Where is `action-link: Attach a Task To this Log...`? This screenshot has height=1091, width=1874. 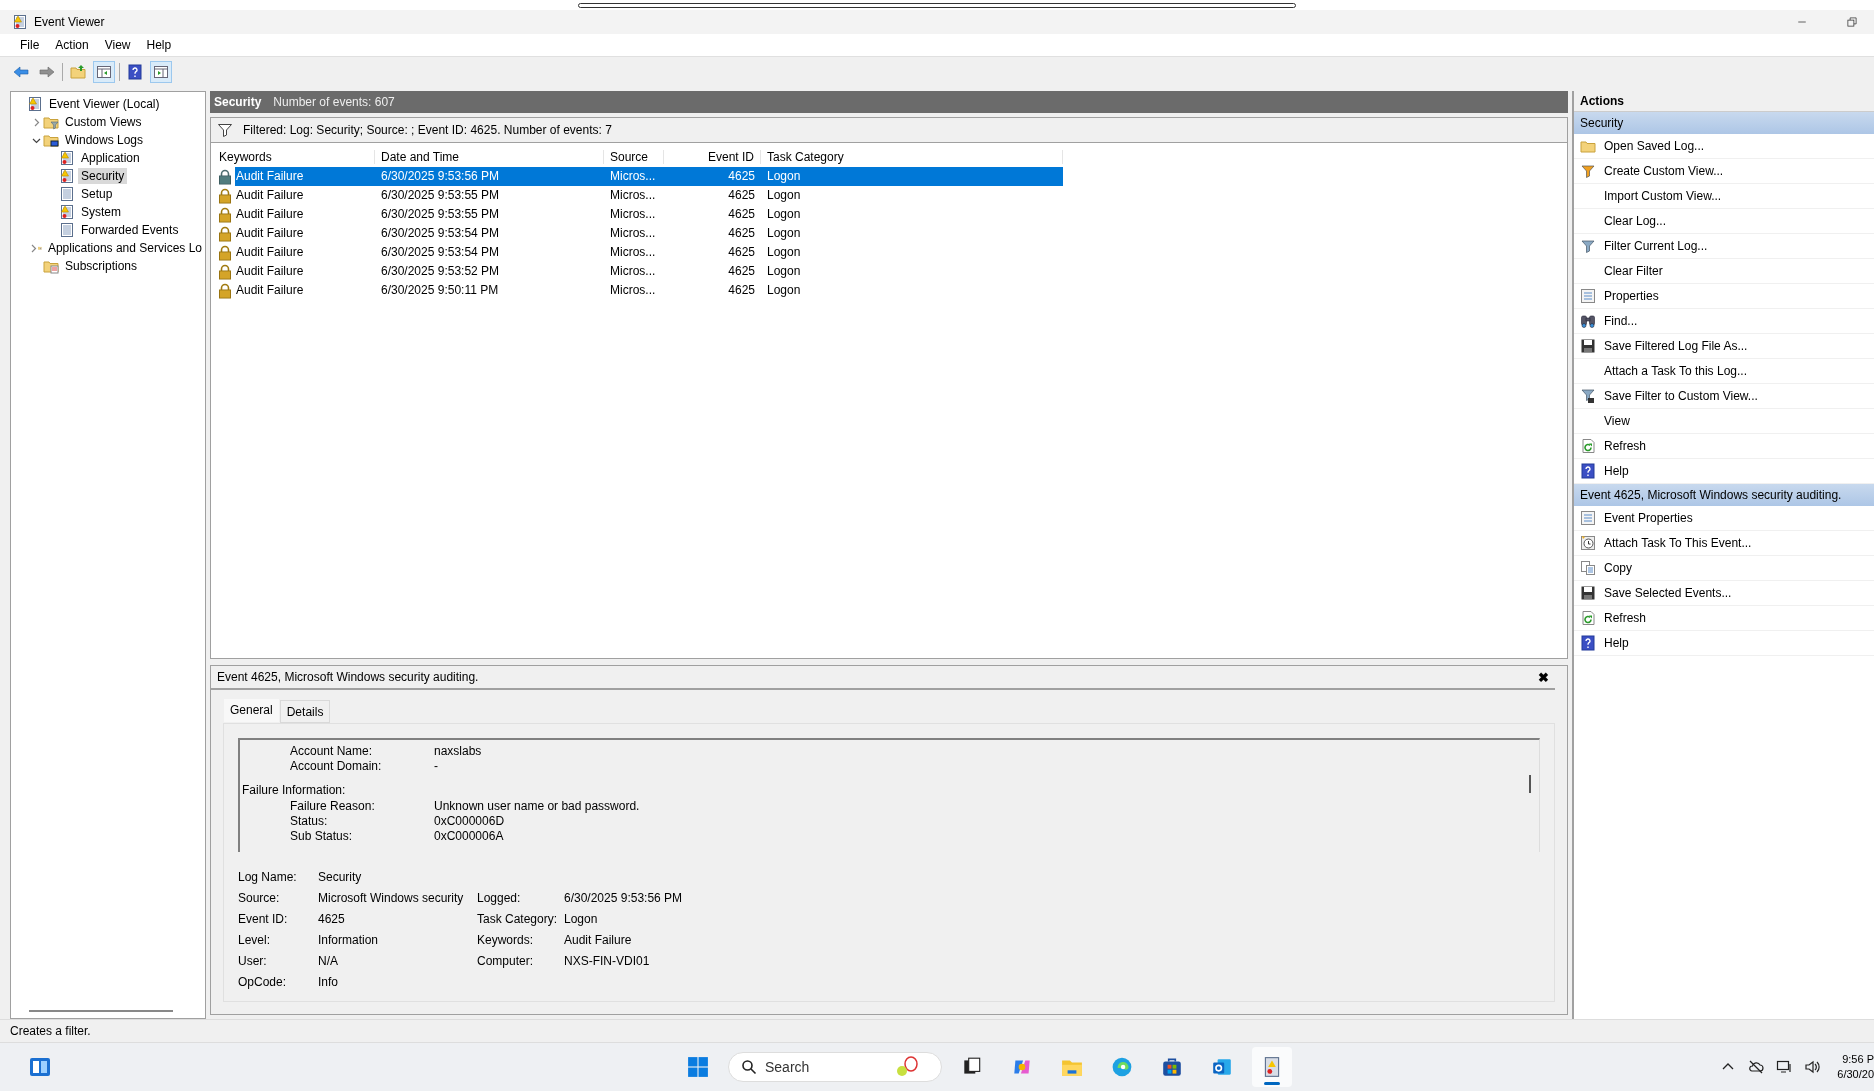 action-link: Attach a Task To this Log... is located at coordinates (1675, 371).